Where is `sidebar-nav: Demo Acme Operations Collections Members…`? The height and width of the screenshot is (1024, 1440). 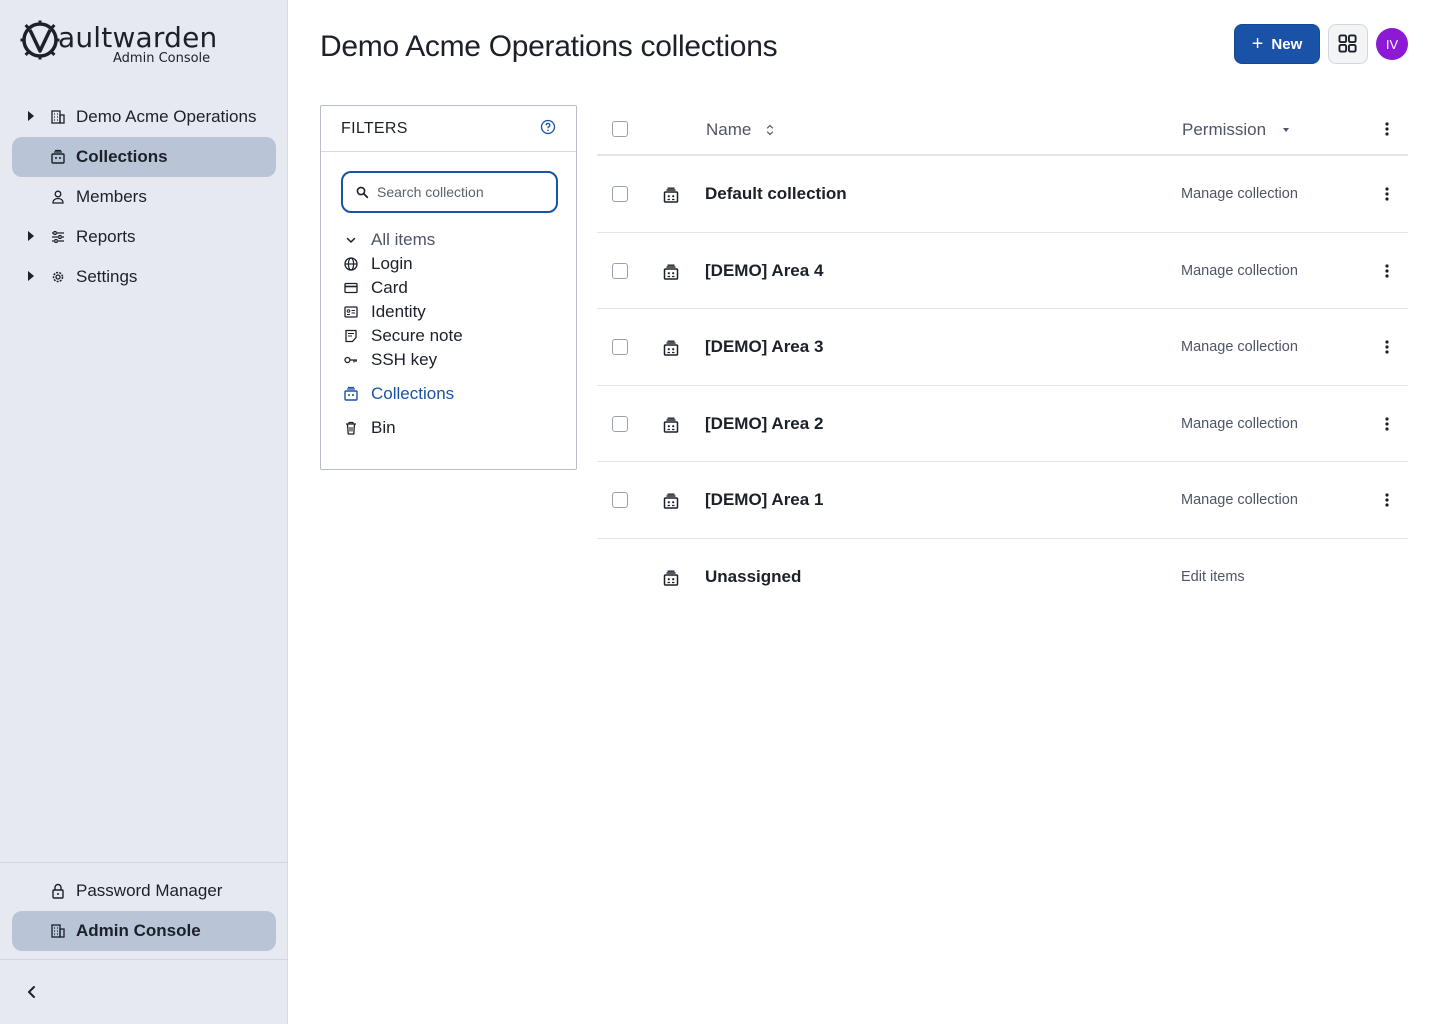 sidebar-nav: Demo Acme Operations Collections Members… is located at coordinates (144, 197).